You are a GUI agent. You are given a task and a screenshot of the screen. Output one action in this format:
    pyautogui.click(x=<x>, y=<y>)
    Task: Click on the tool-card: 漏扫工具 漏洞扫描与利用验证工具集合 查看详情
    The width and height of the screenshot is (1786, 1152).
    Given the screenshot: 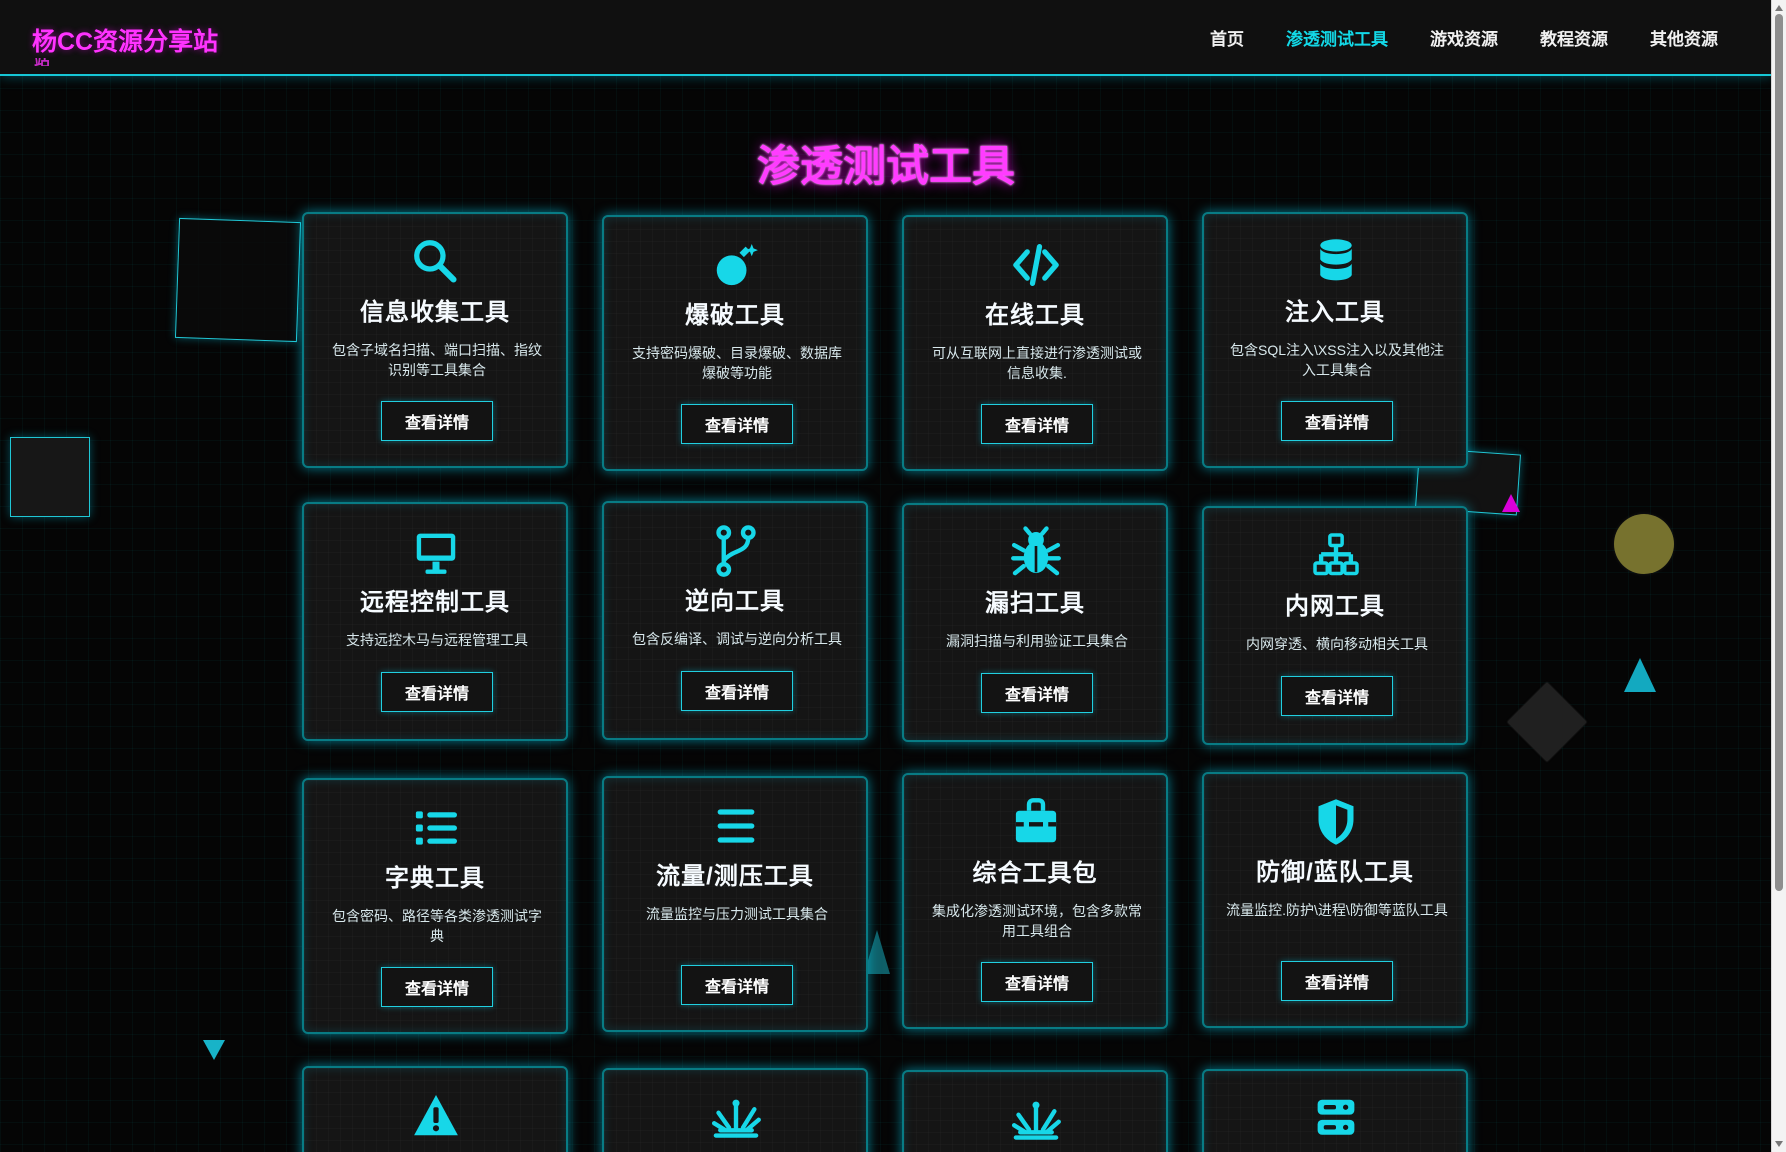 What is the action you would take?
    pyautogui.click(x=1035, y=622)
    